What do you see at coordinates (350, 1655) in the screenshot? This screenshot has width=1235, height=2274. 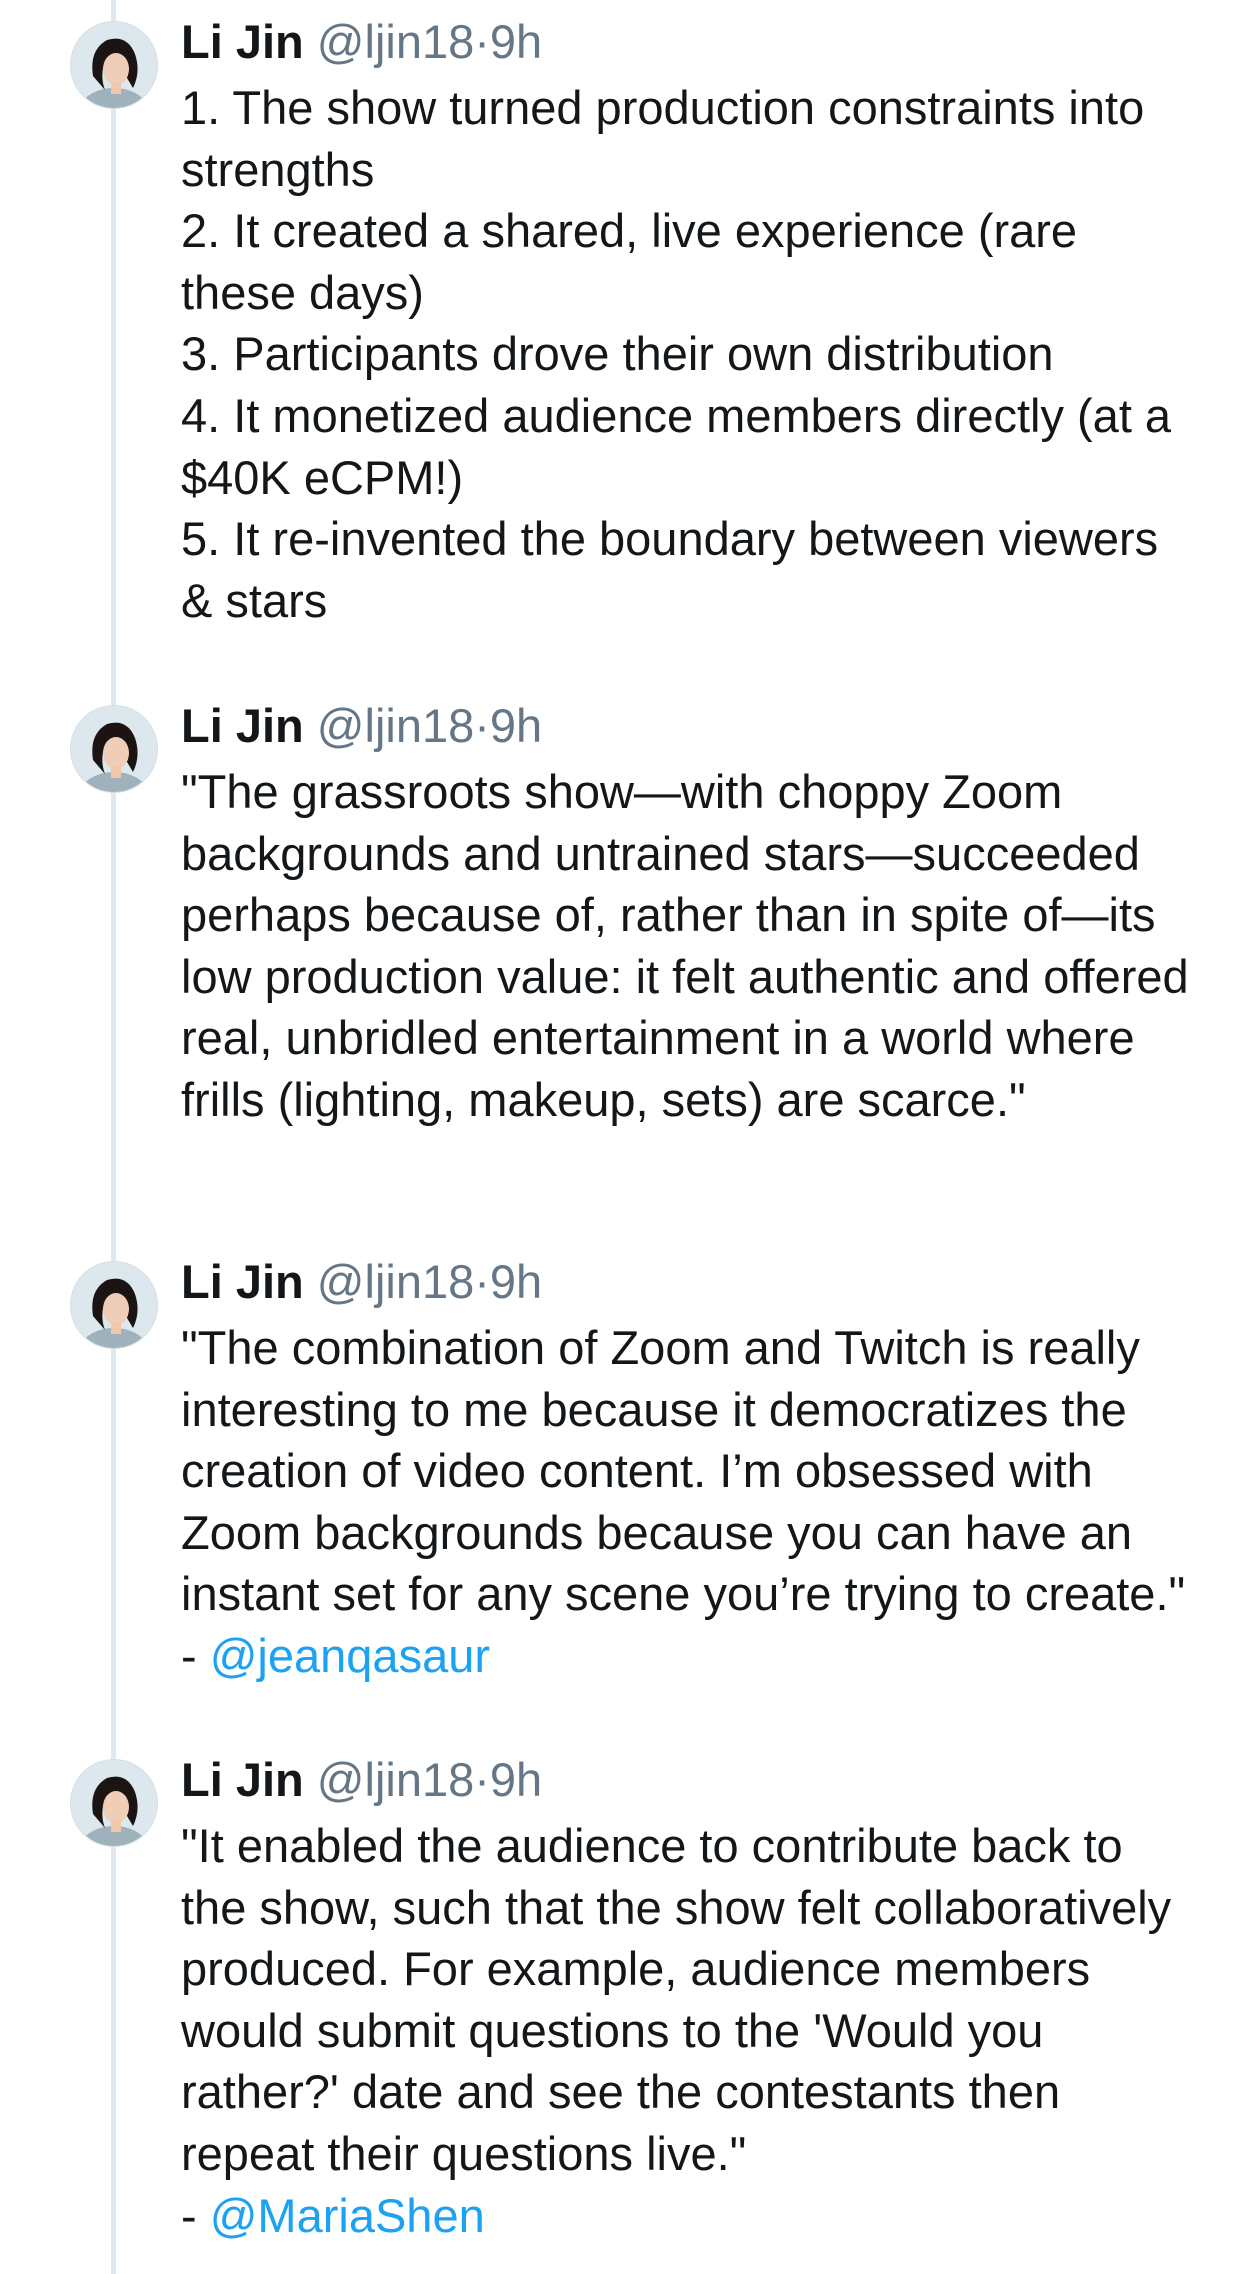 I see `mention-link: @jeanqasaur` at bounding box center [350, 1655].